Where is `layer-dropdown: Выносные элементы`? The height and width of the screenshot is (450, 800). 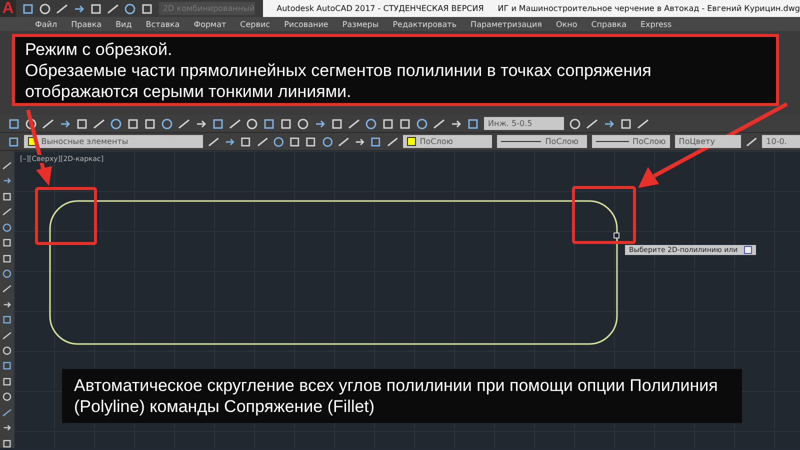
layer-dropdown: Выносные элементы is located at coordinates (113, 141).